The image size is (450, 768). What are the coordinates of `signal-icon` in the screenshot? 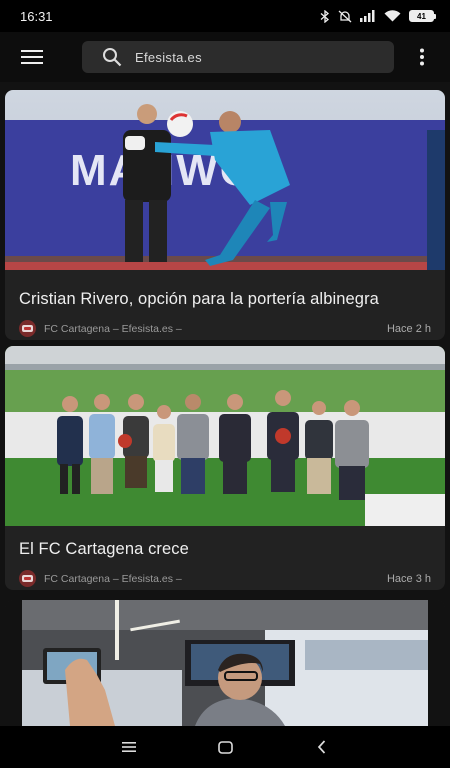 It's located at (367, 16).